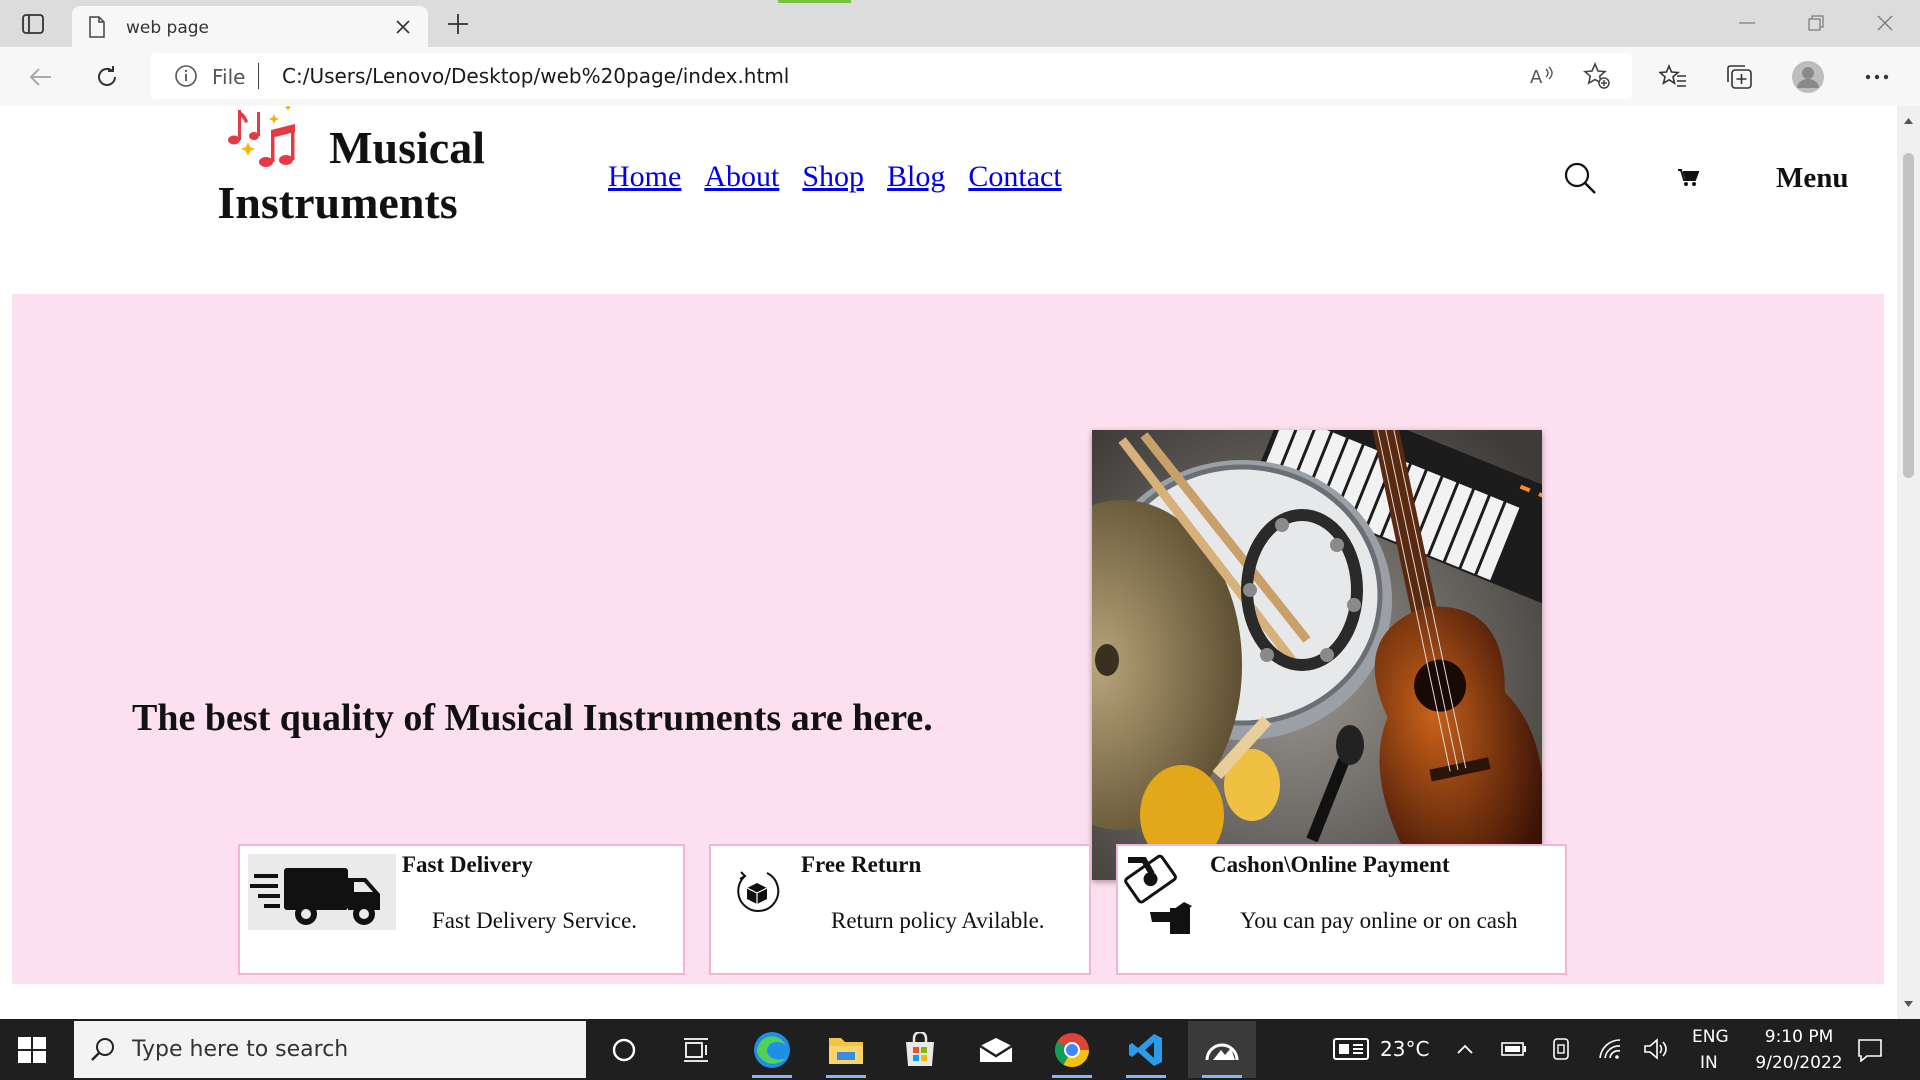  I want to click on file-explorer-icon, so click(846, 1049).